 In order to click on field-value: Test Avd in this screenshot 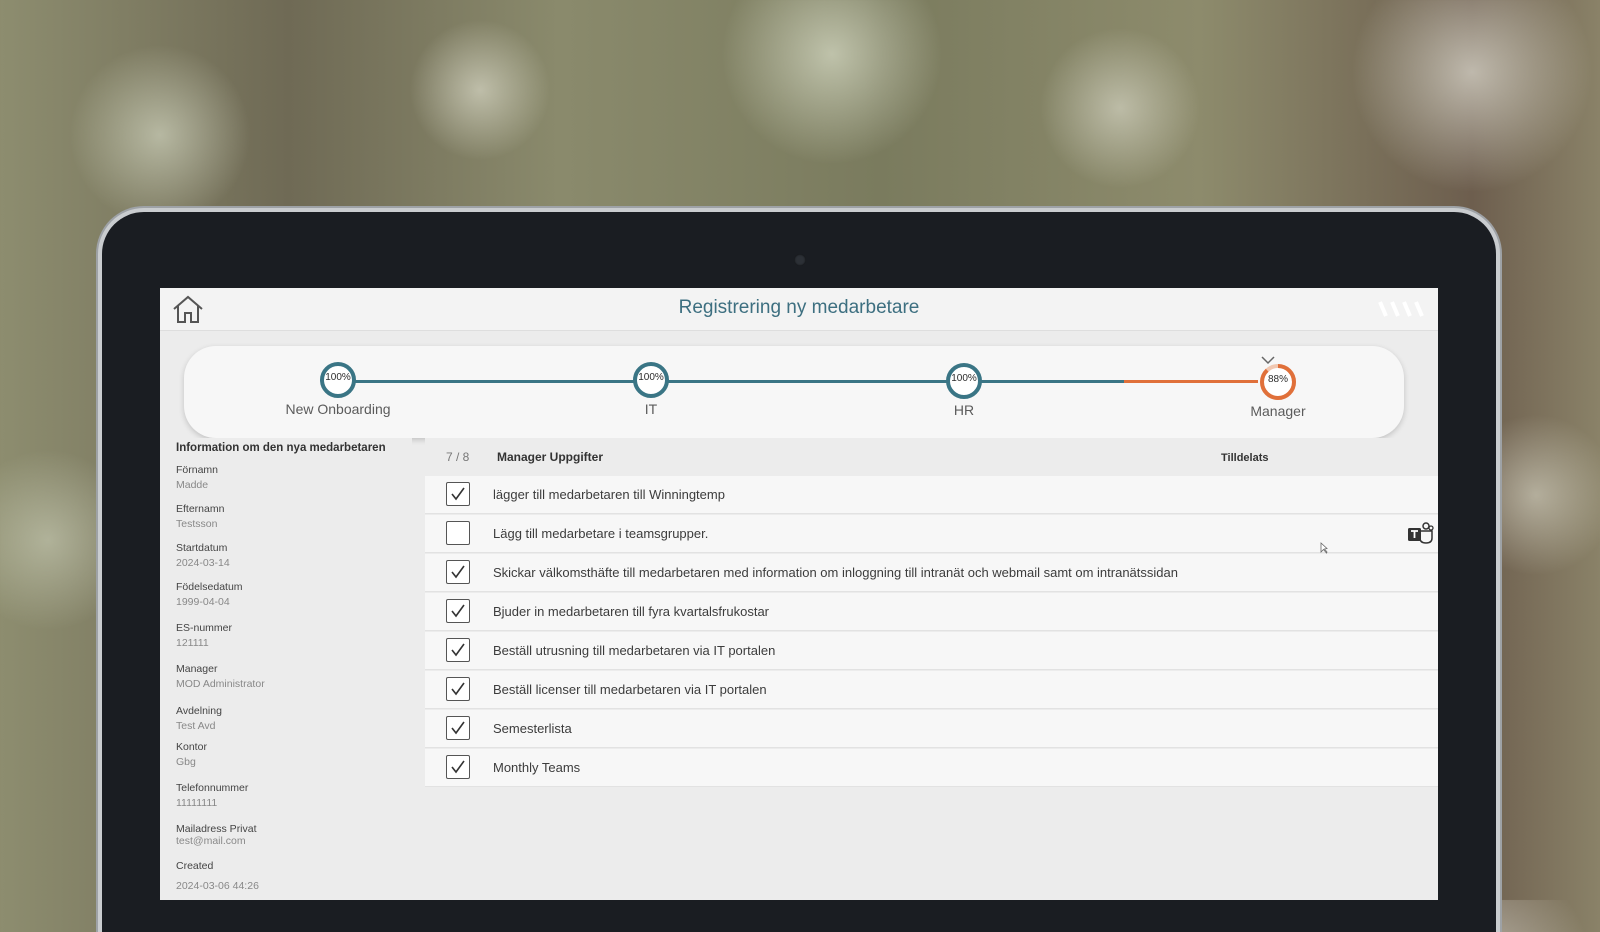, I will do `click(196, 726)`.